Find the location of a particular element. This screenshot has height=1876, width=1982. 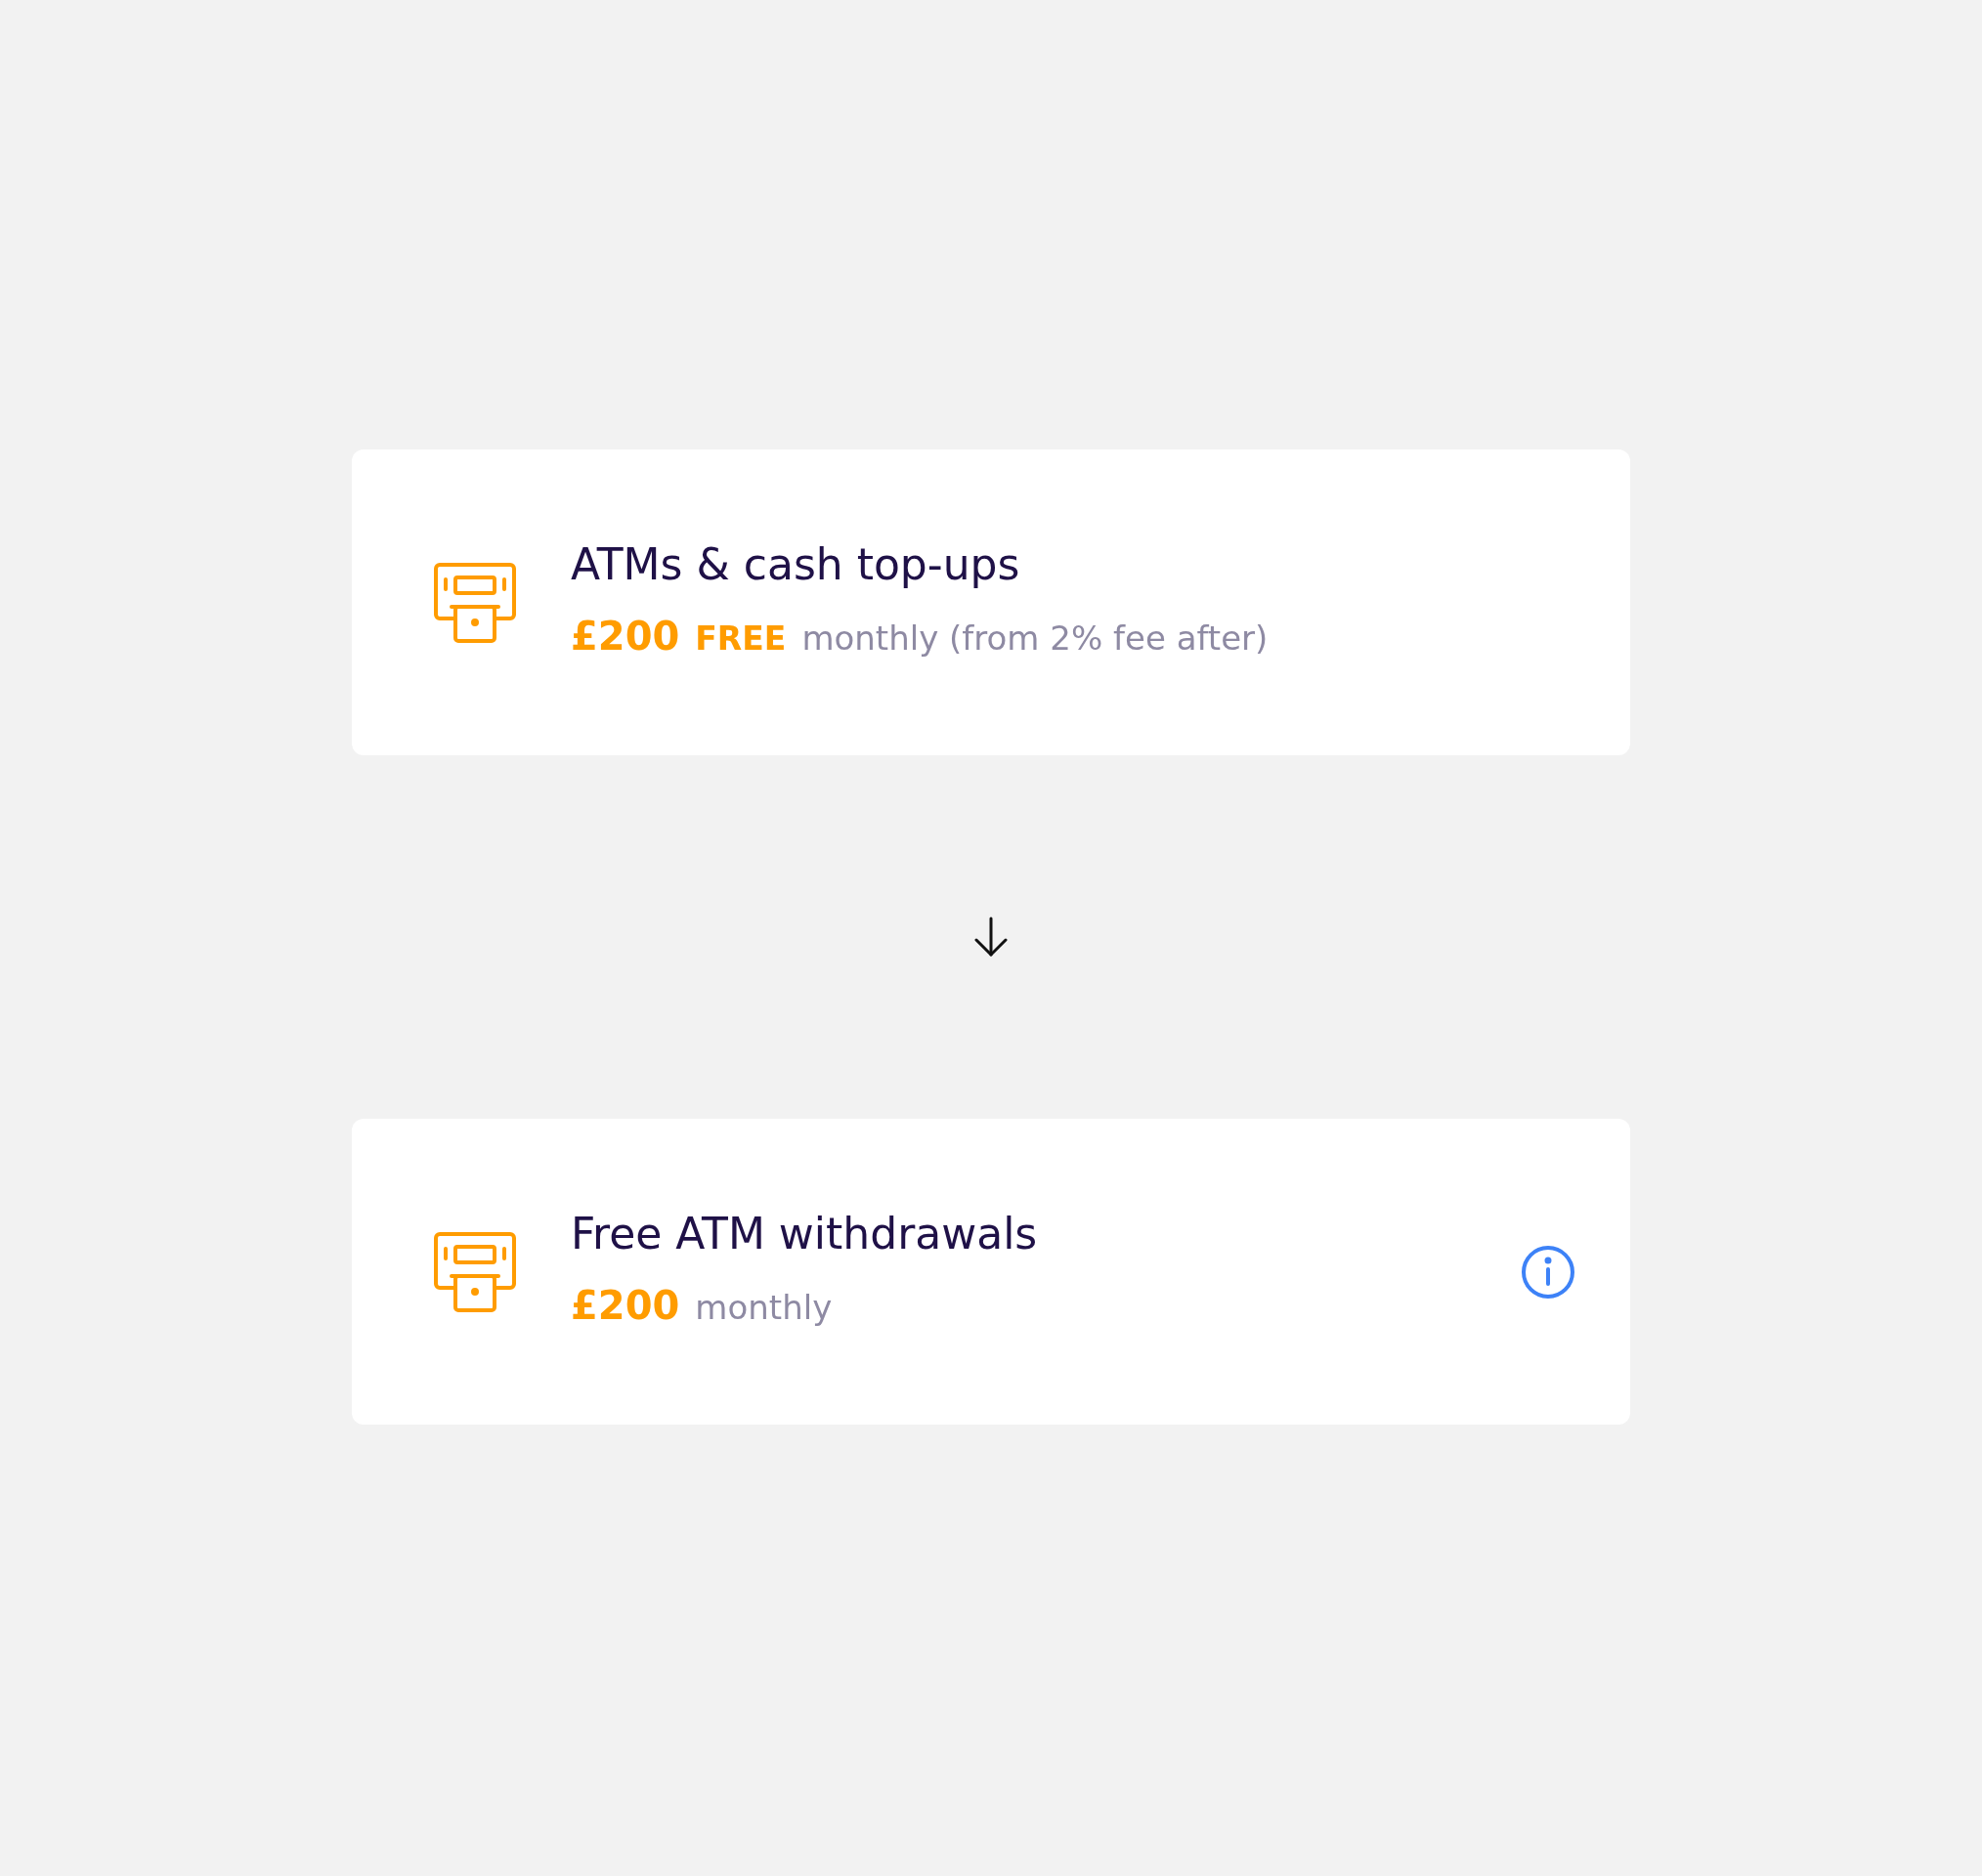

card-title: Free ATM withdrawals is located at coordinates (805, 1234).